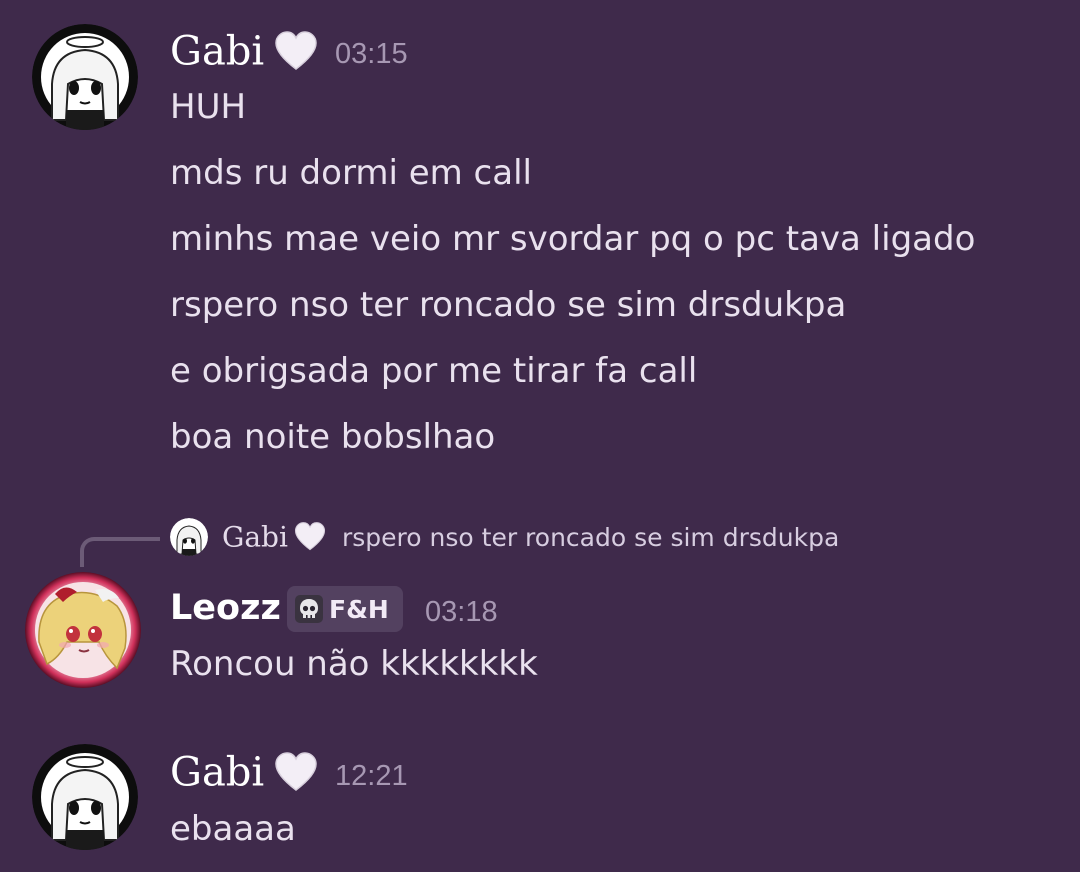 The image size is (1080, 872). What do you see at coordinates (371, 54) in the screenshot?
I see `message-timestamp: 03:15` at bounding box center [371, 54].